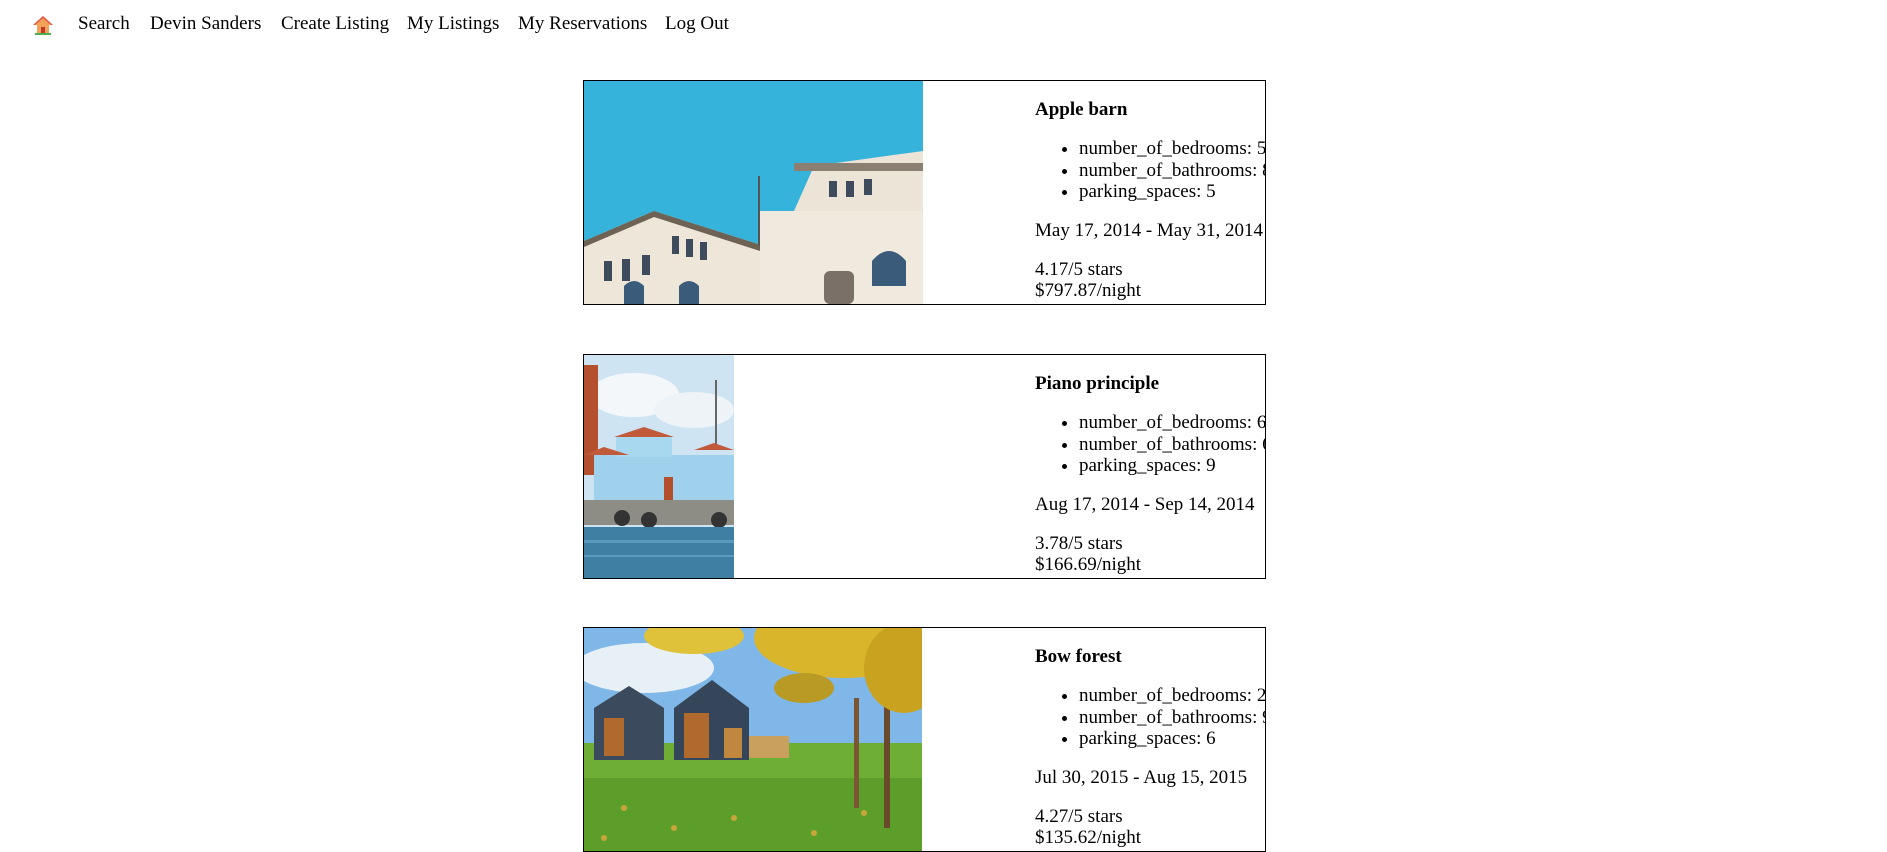  I want to click on nav-create-listing-link: Create Listing, so click(335, 24).